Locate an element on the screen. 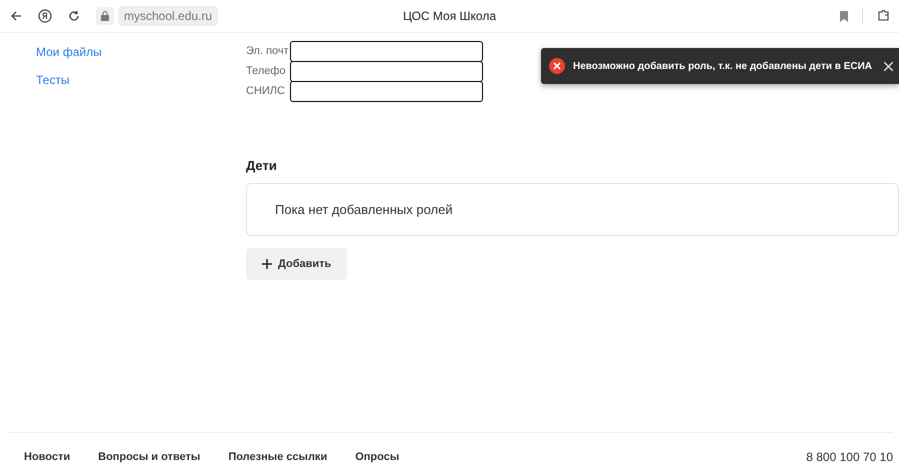  footer-link: Новости is located at coordinates (47, 456).